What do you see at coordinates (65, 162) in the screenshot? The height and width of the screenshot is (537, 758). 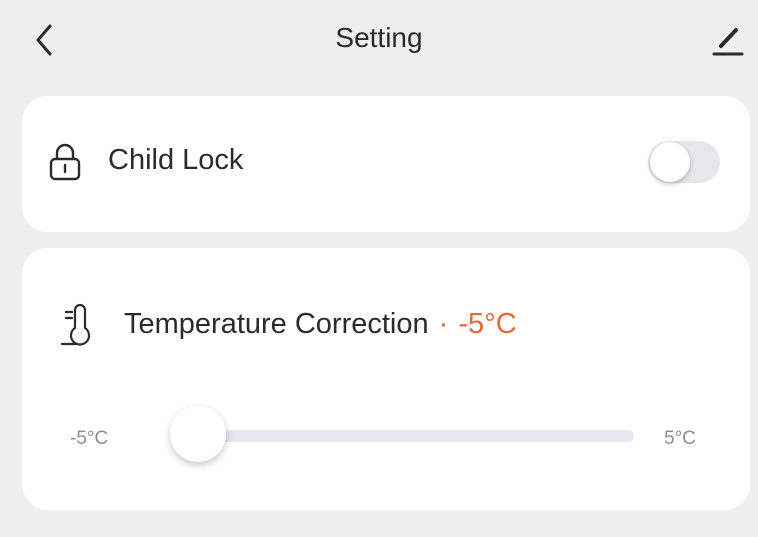 I see `lock-icon` at bounding box center [65, 162].